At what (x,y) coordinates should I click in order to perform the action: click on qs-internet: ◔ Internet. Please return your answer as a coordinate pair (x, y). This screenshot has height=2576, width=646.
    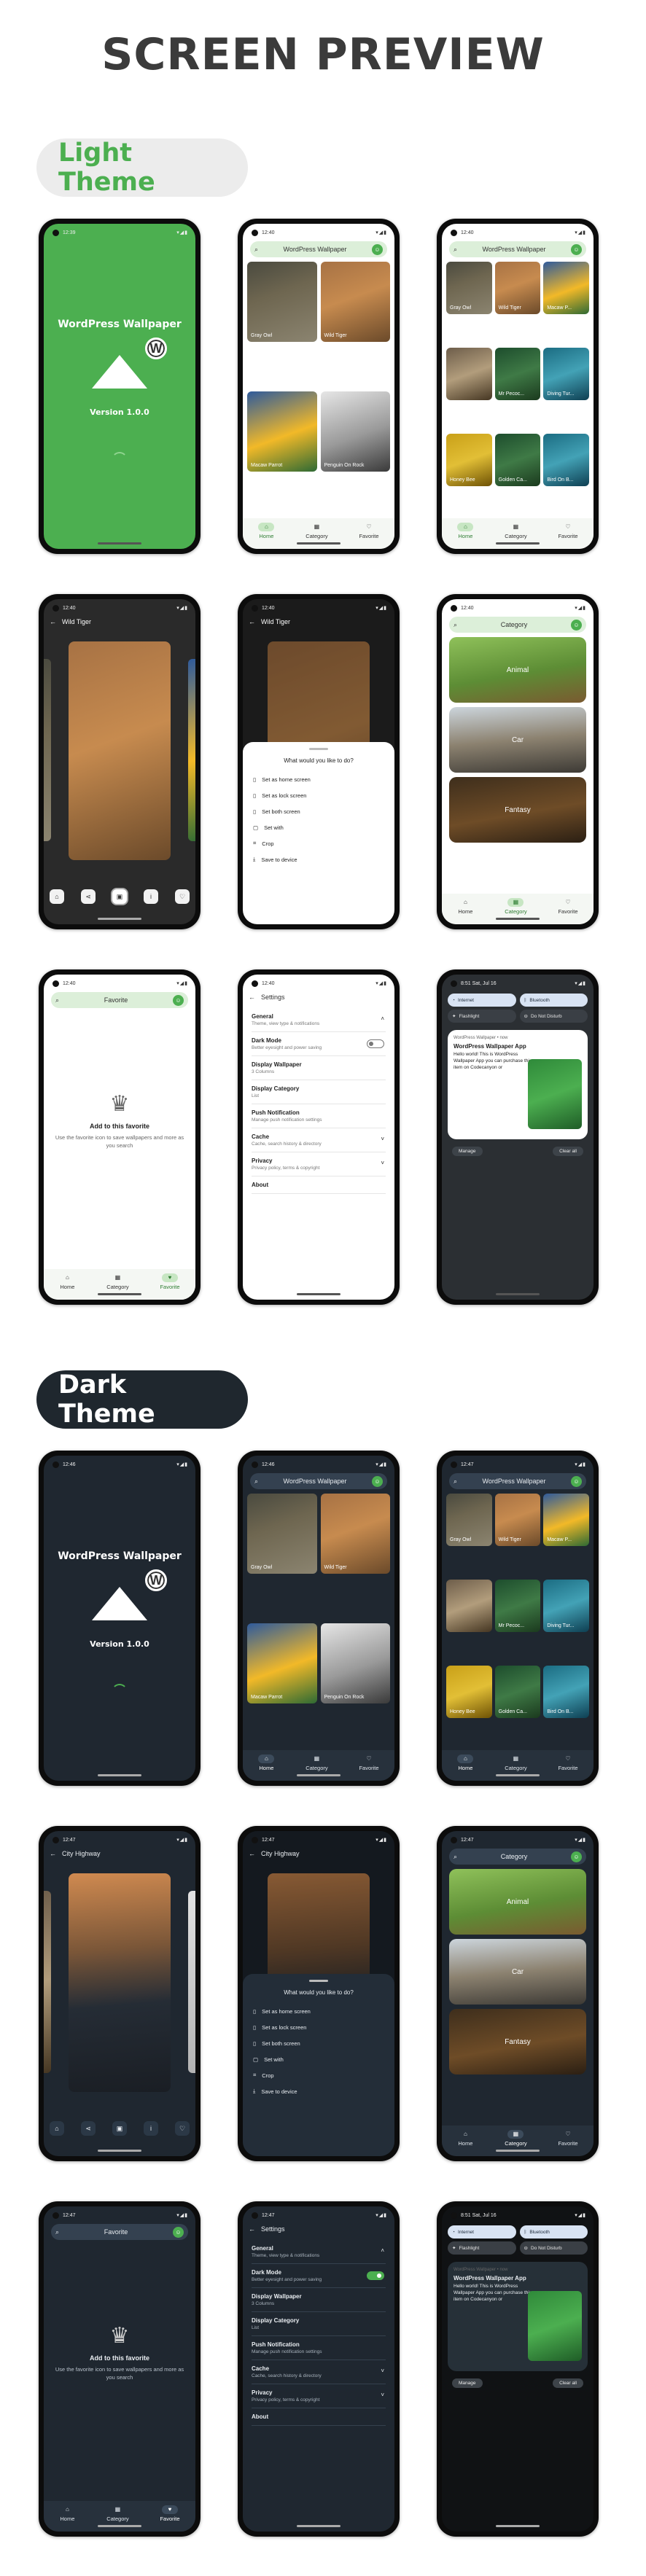
    Looking at the image, I should click on (482, 1000).